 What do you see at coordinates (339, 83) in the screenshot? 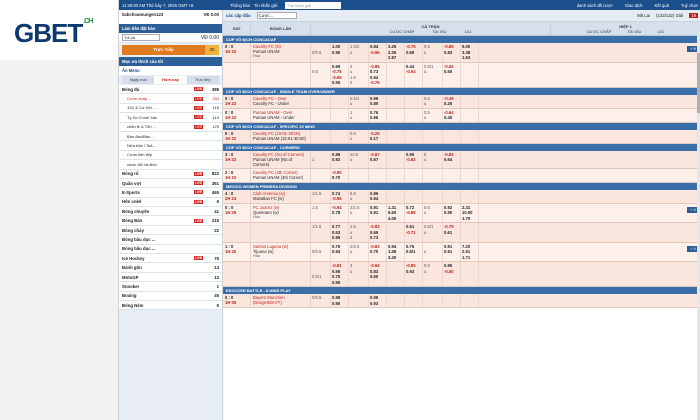
I see `odds-value: 0.55` at bounding box center [339, 83].